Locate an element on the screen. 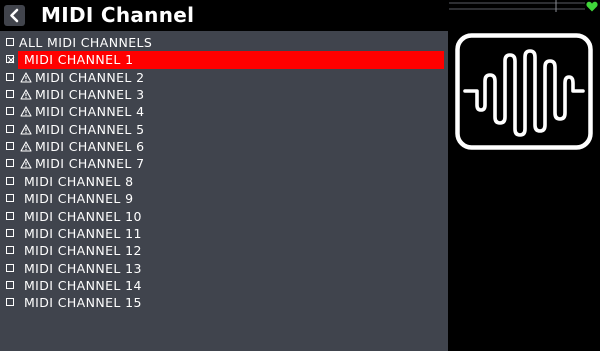 Image resolution: width=600 pixels, height=351 pixels. list-item-label: ALL MIDI CHANNELS is located at coordinates (86, 42).